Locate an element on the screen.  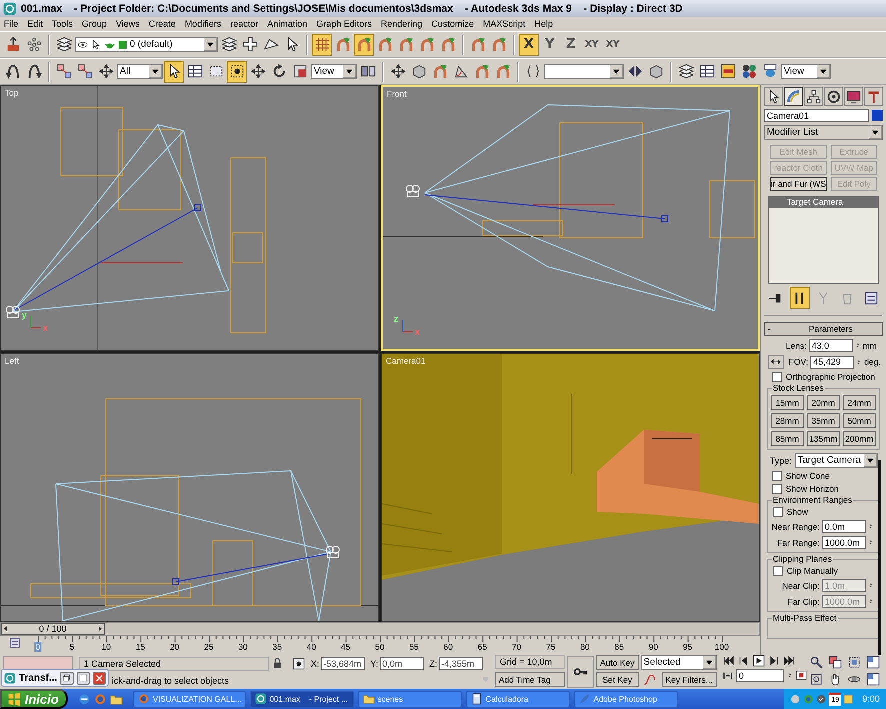
key-mode-dropdown: Selected is located at coordinates (678, 662).